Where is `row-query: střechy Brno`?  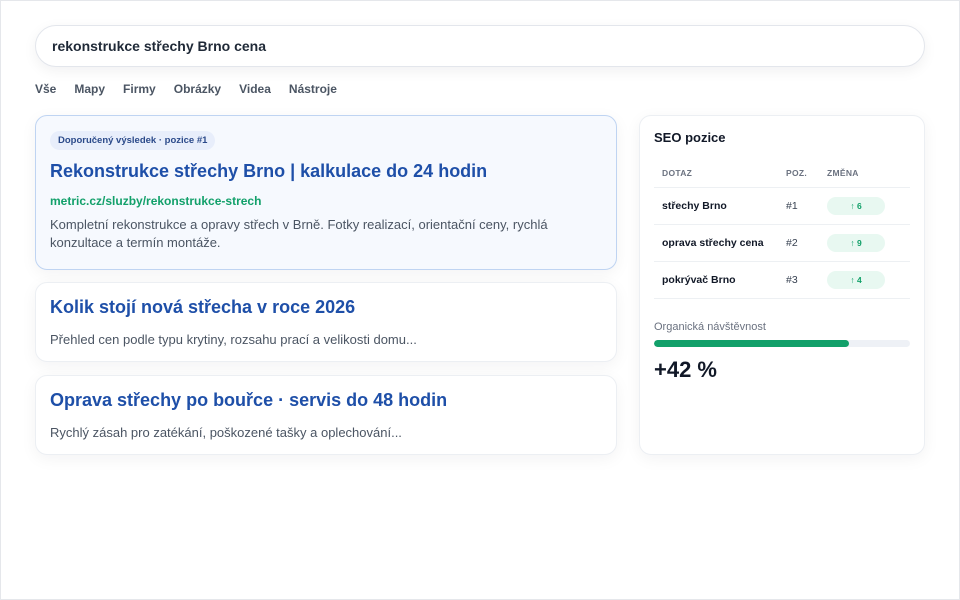 row-query: střechy Brno is located at coordinates (720, 206).